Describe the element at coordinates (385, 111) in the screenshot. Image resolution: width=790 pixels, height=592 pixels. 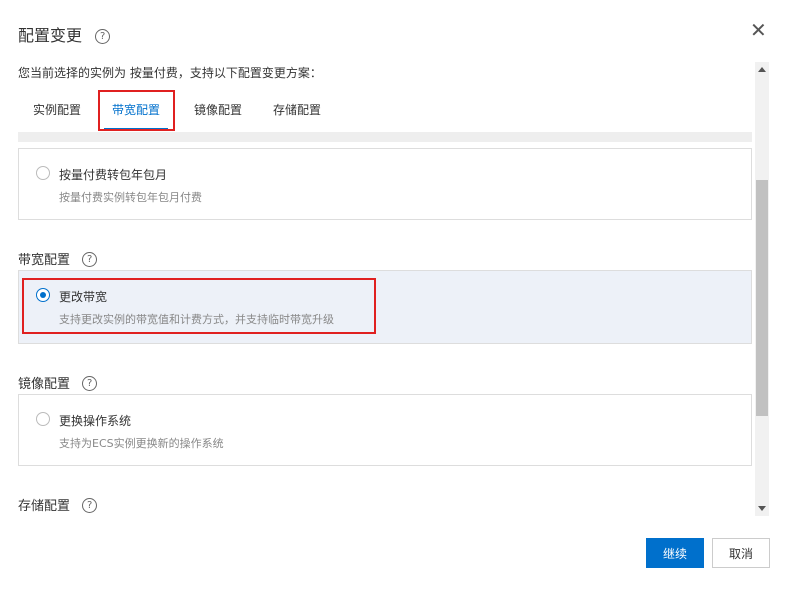
I see `tab-bar: 实例配置 带宽配置 镜像配置 存储配置` at that location.